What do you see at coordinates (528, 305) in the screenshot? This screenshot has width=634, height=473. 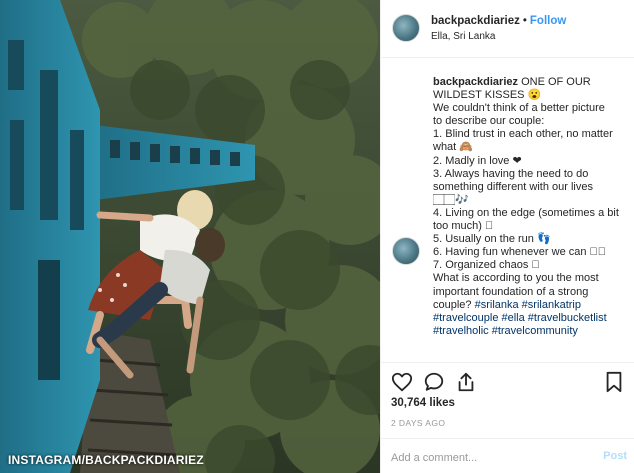 I see `hashtag-link: #srilanka #srilankatrip` at bounding box center [528, 305].